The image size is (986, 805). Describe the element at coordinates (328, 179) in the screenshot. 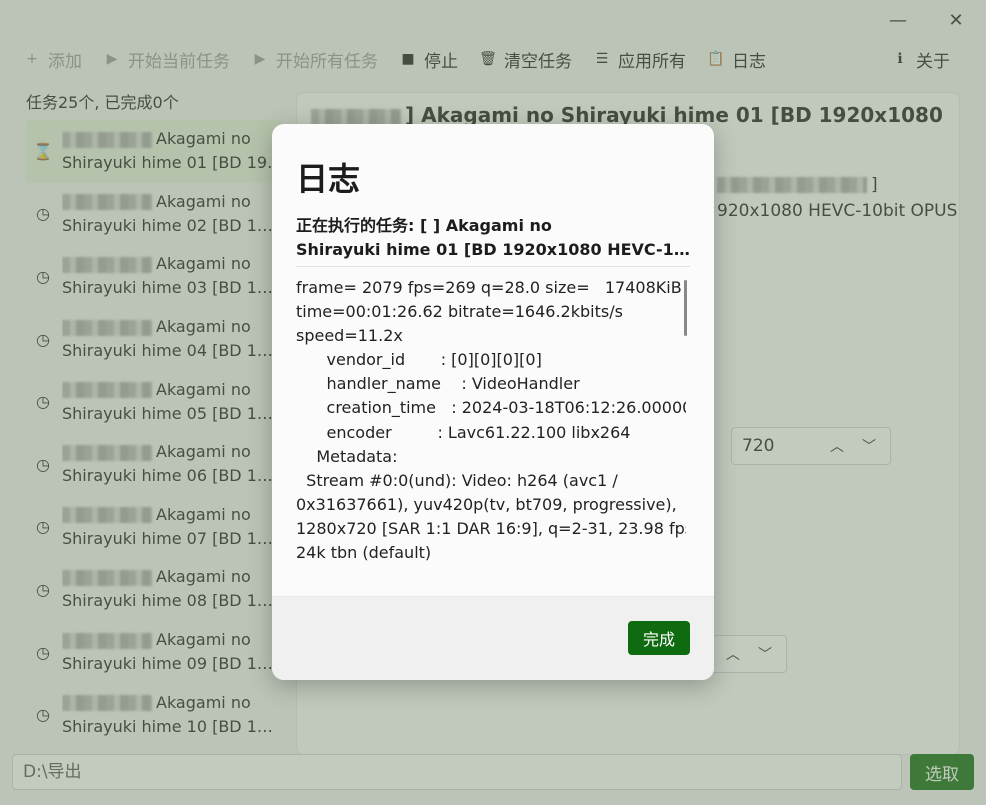

I see `dialog-title: 日志` at that location.